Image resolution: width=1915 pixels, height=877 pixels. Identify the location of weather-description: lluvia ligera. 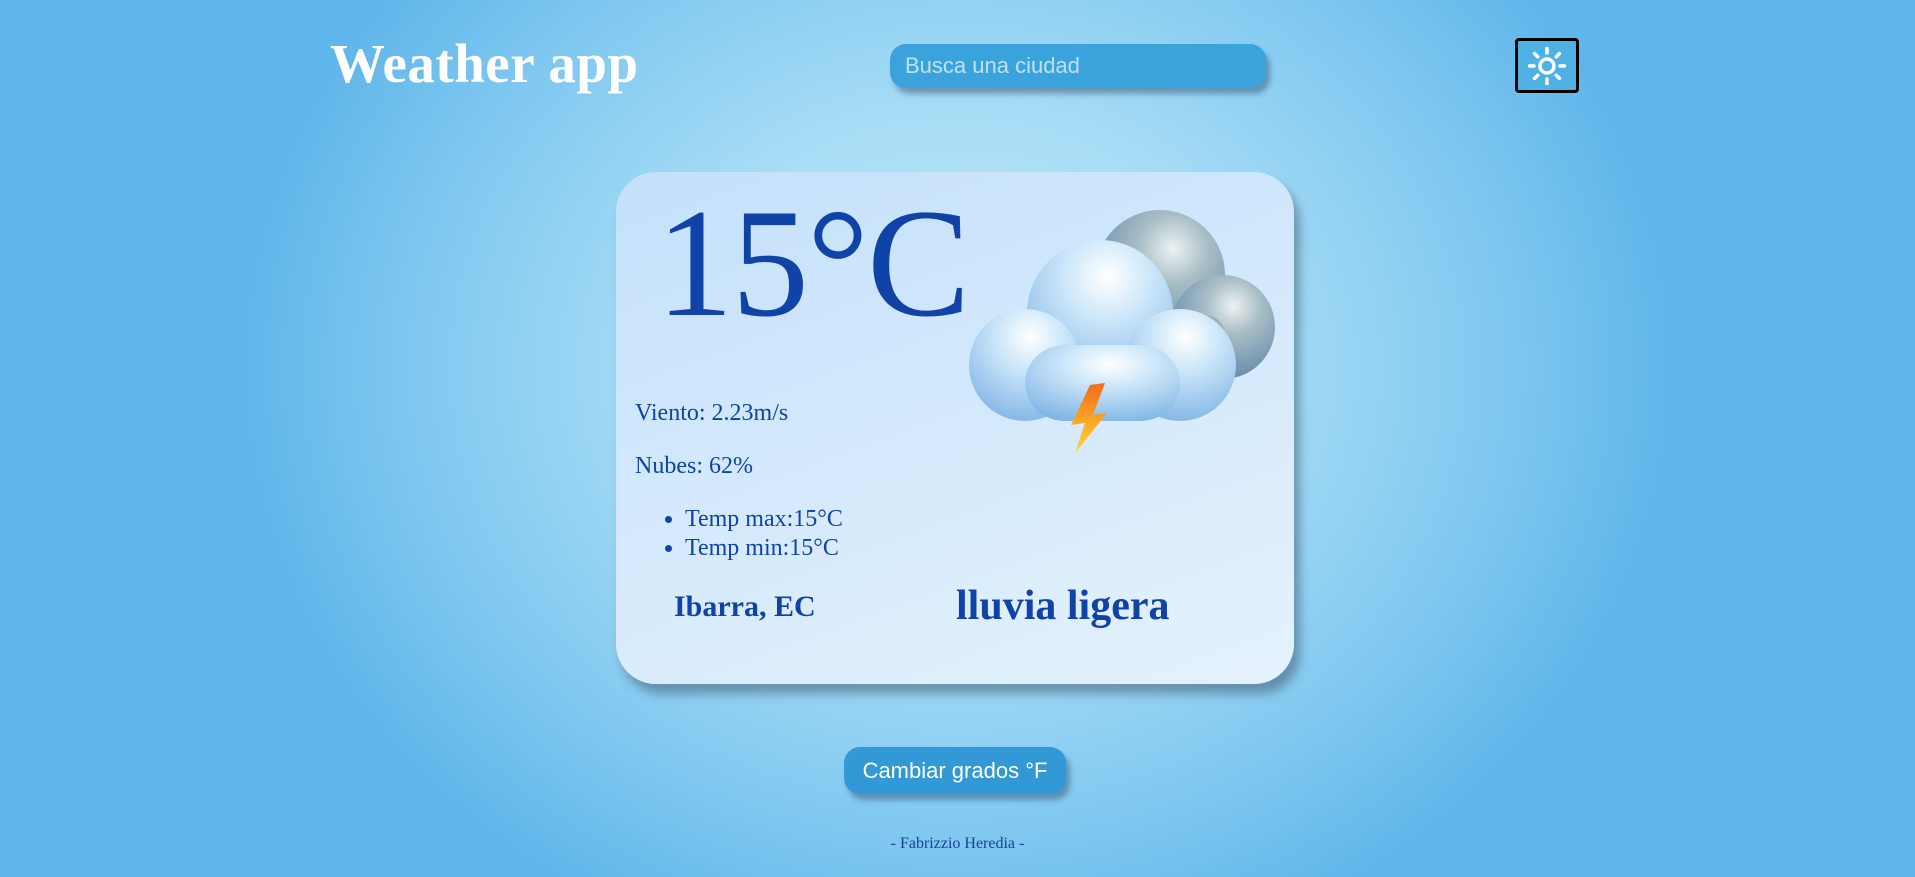
(1063, 606).